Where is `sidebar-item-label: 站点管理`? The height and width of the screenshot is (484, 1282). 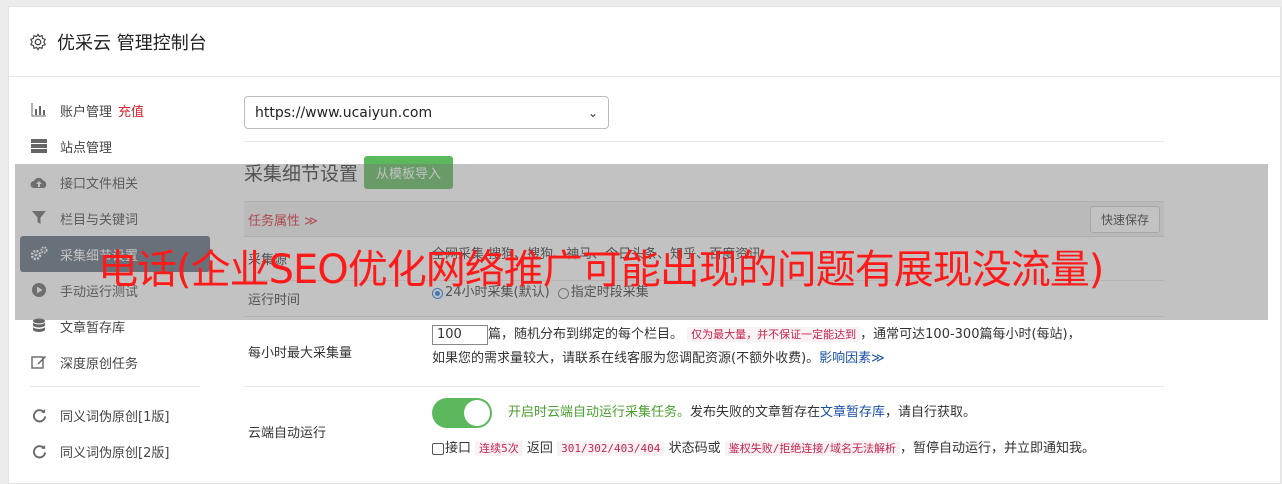 sidebar-item-label: 站点管理 is located at coordinates (86, 148).